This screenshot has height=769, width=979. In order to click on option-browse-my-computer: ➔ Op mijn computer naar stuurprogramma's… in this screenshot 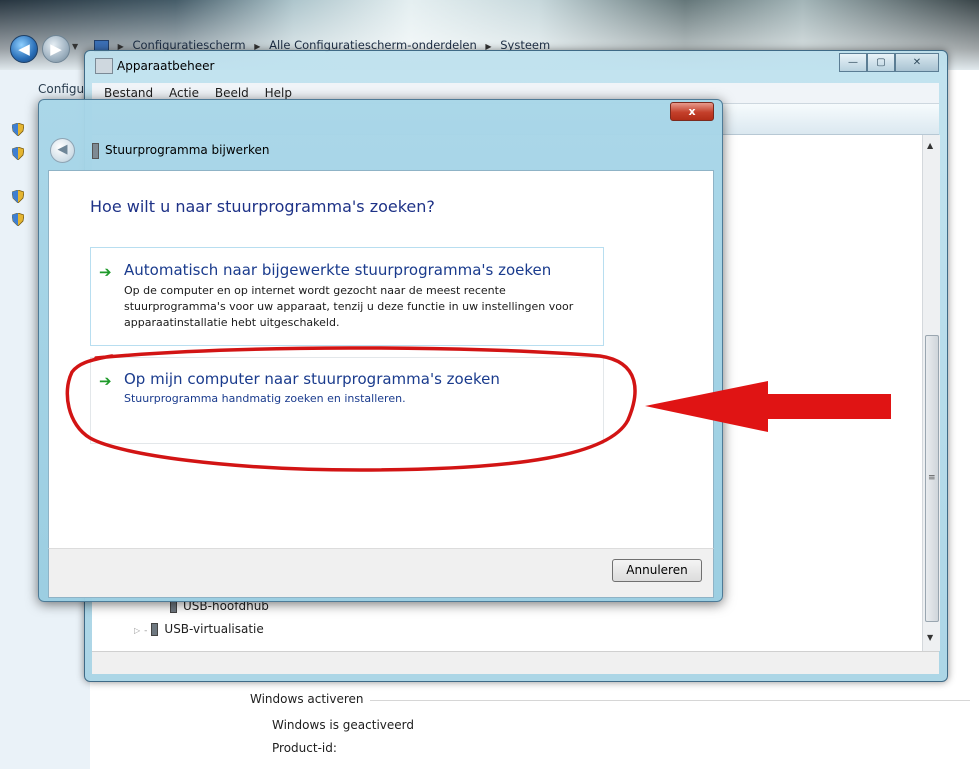, I will do `click(347, 400)`.